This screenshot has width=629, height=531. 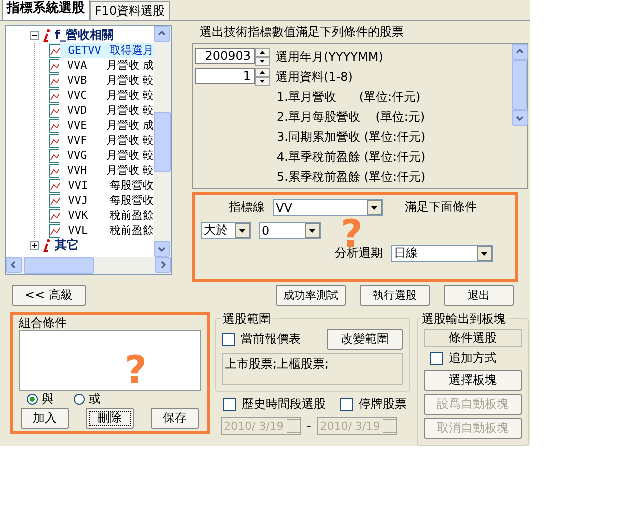 I want to click on criteria-heading: 選出技術指標數值滿足下列條件的股票, so click(x=302, y=32).